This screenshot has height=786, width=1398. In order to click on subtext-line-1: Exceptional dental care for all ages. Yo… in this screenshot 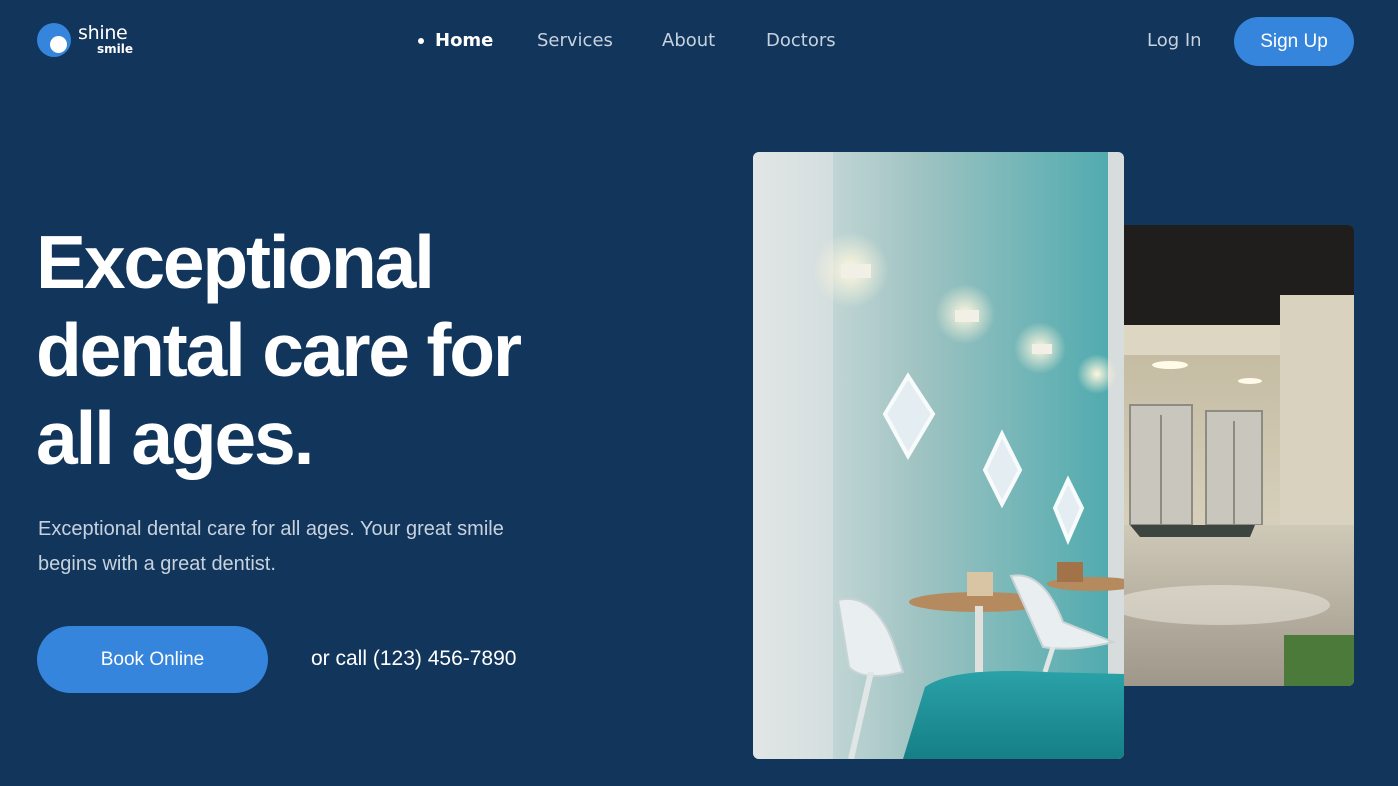, I will do `click(271, 529)`.